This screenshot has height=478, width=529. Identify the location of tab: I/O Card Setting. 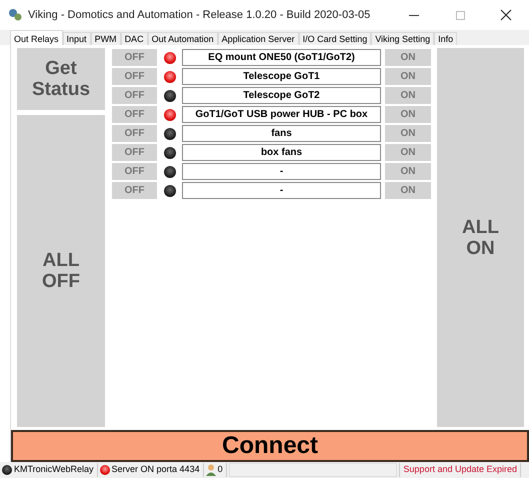
(335, 38).